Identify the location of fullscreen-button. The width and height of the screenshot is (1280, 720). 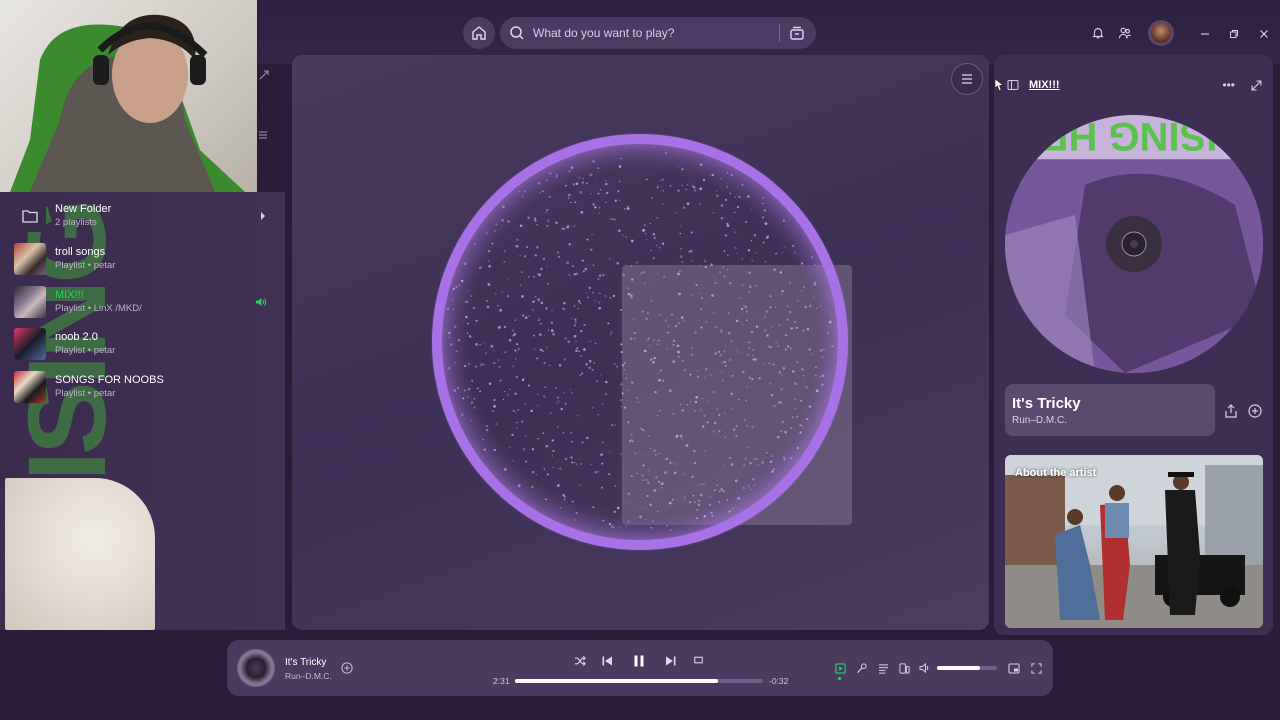
(1036, 668).